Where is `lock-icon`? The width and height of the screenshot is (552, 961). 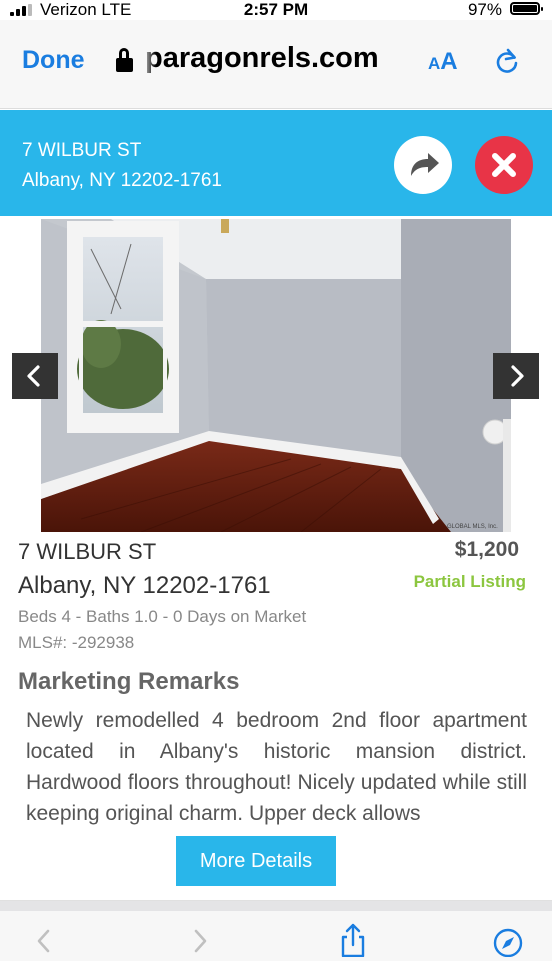
lock-icon is located at coordinates (124, 60).